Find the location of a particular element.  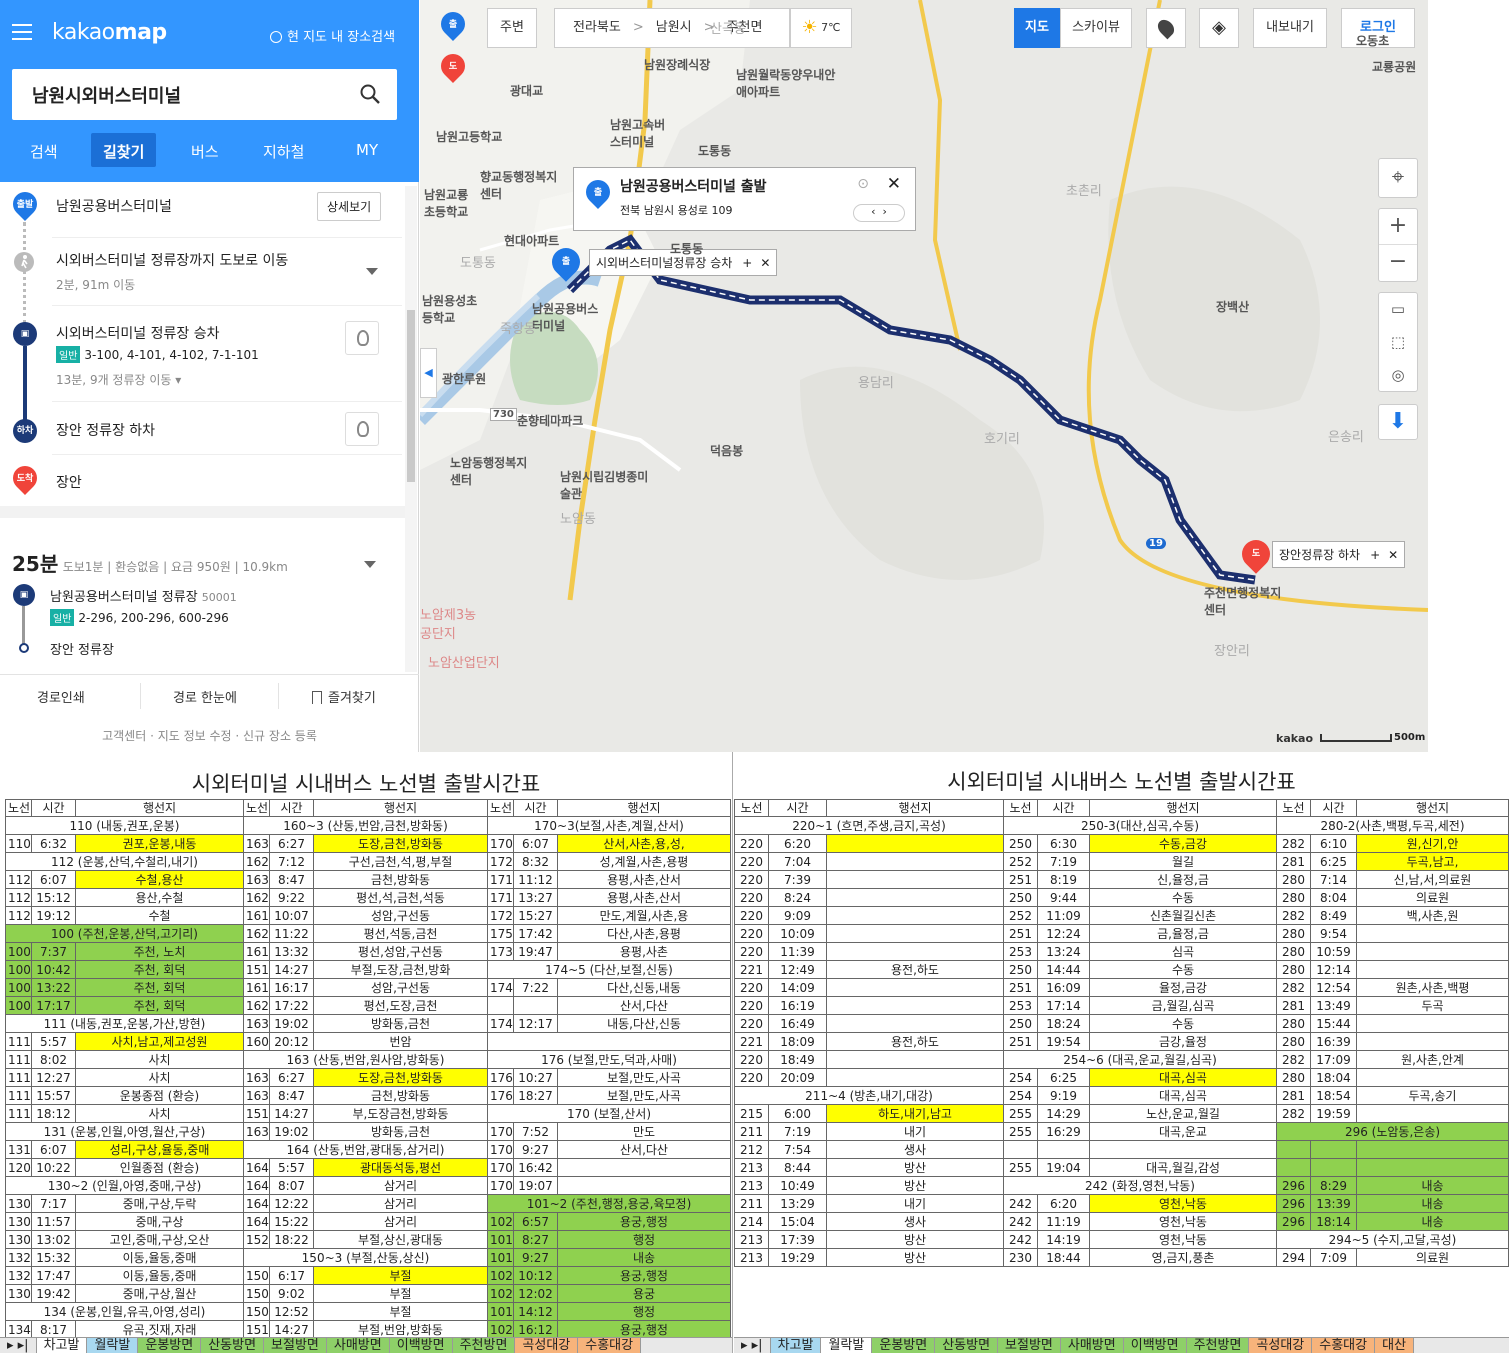

radius-icon: ◎ is located at coordinates (1398, 375).